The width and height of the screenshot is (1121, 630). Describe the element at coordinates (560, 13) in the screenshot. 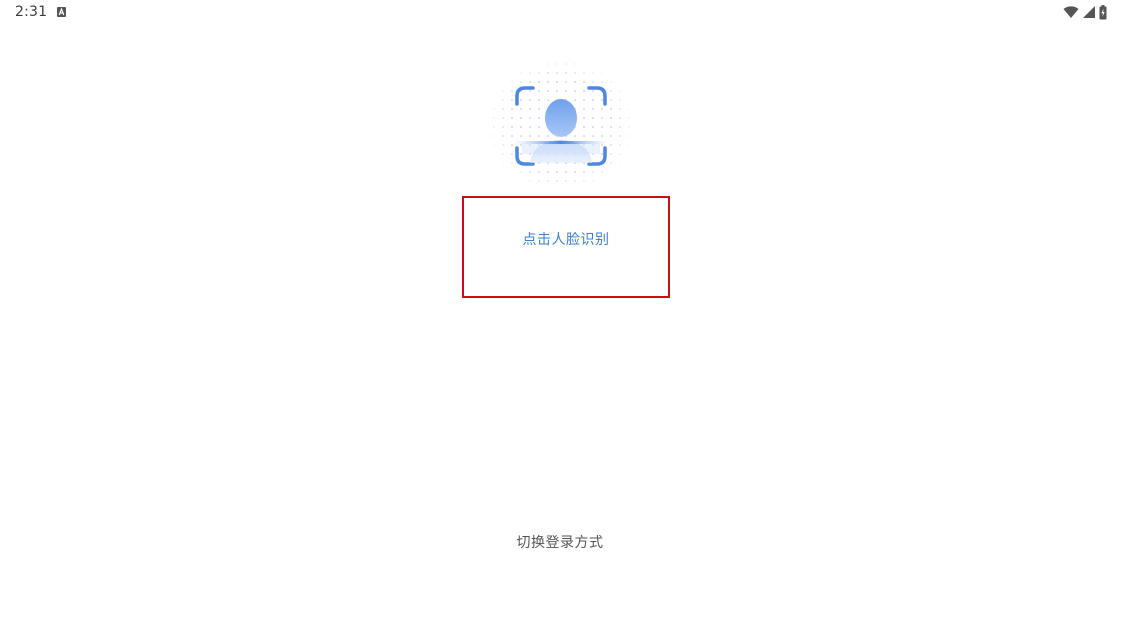

I see `status-bar: 2:31` at that location.